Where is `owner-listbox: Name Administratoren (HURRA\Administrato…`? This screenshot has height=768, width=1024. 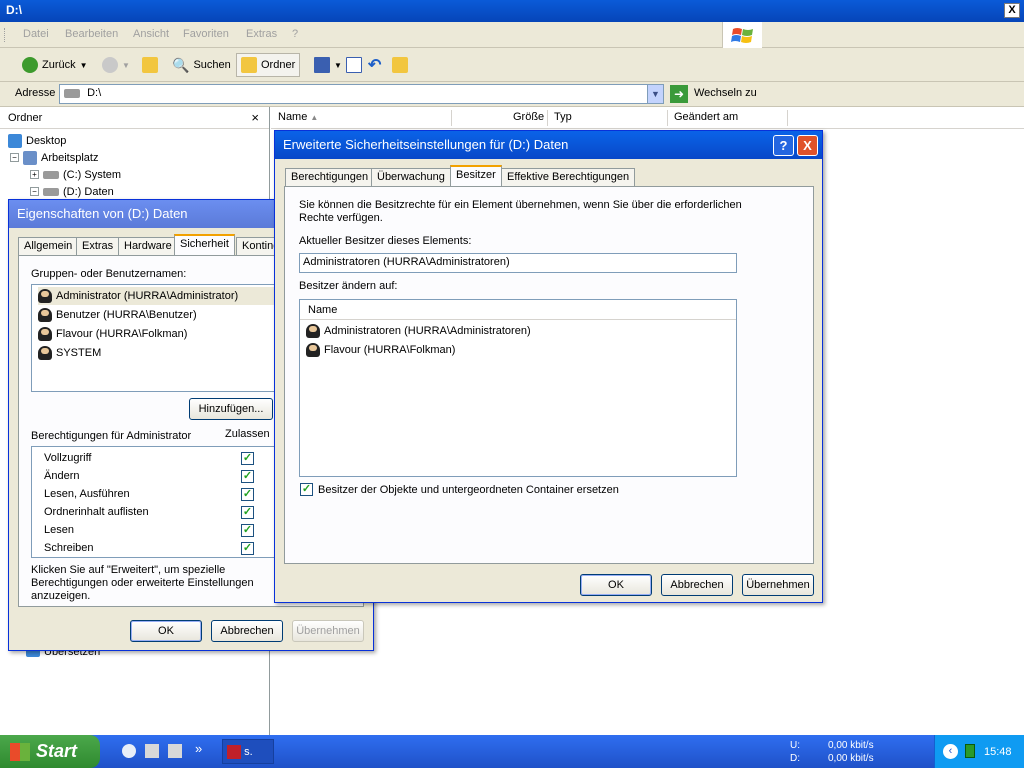 owner-listbox: Name Administratoren (HURRA\Administrato… is located at coordinates (518, 388).